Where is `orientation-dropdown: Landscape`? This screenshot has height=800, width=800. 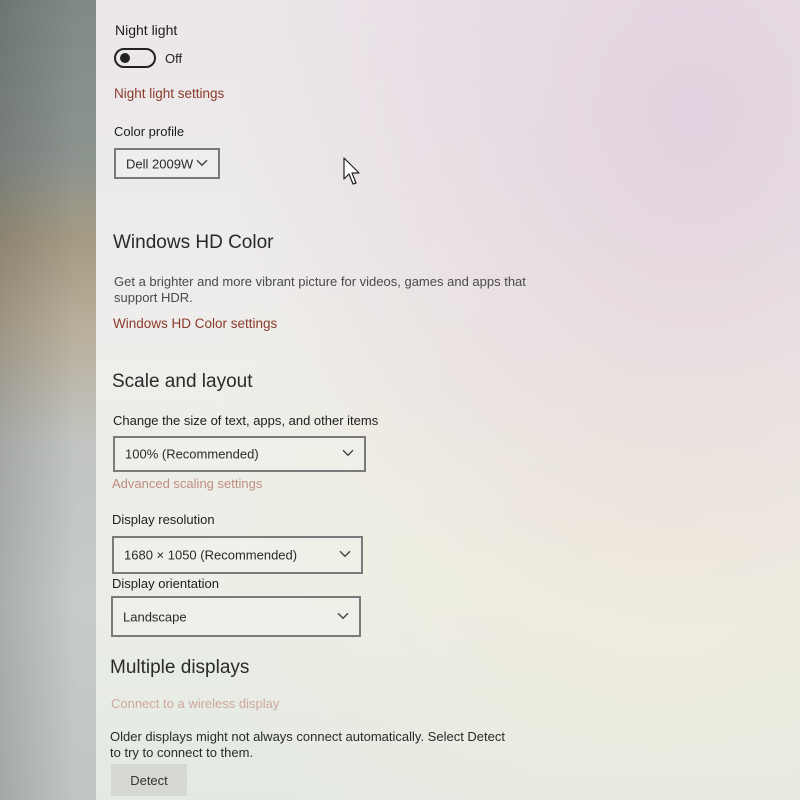 orientation-dropdown: Landscape is located at coordinates (236, 616).